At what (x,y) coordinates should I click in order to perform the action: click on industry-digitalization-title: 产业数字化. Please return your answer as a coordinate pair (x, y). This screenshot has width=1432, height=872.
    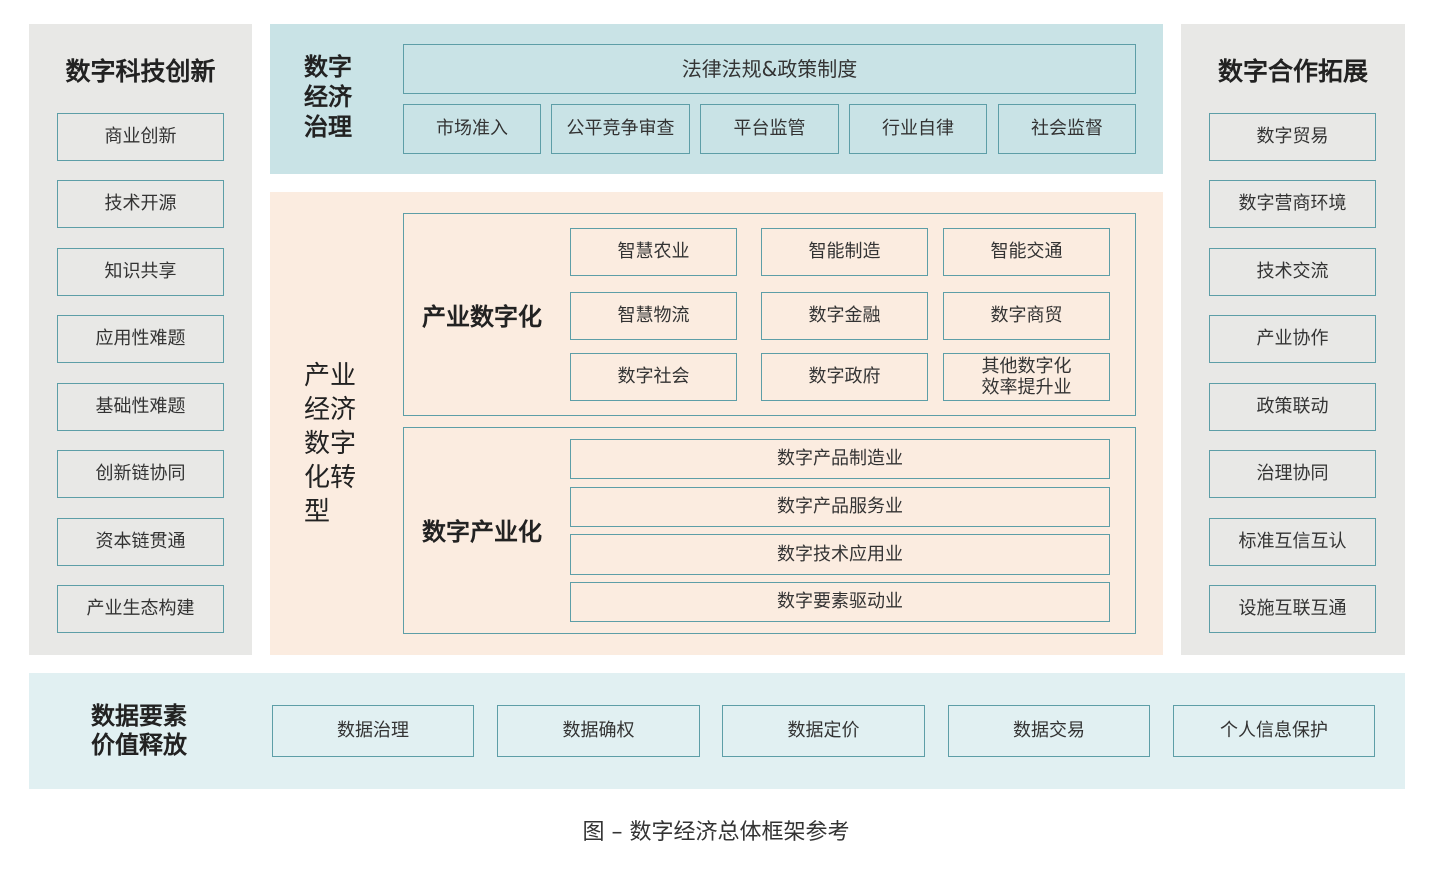
    Looking at the image, I should click on (482, 317).